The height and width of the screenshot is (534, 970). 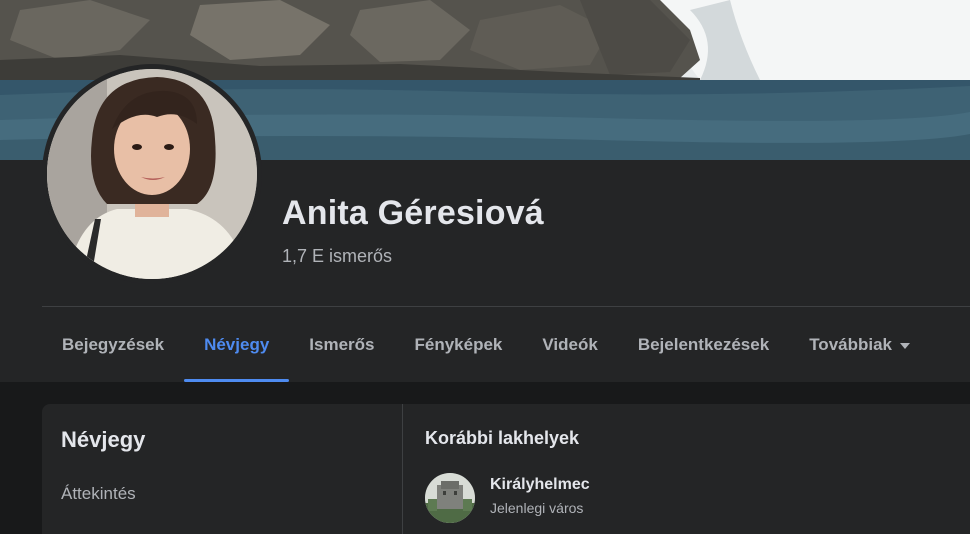 I want to click on about-title: Névjegy, so click(x=103, y=439).